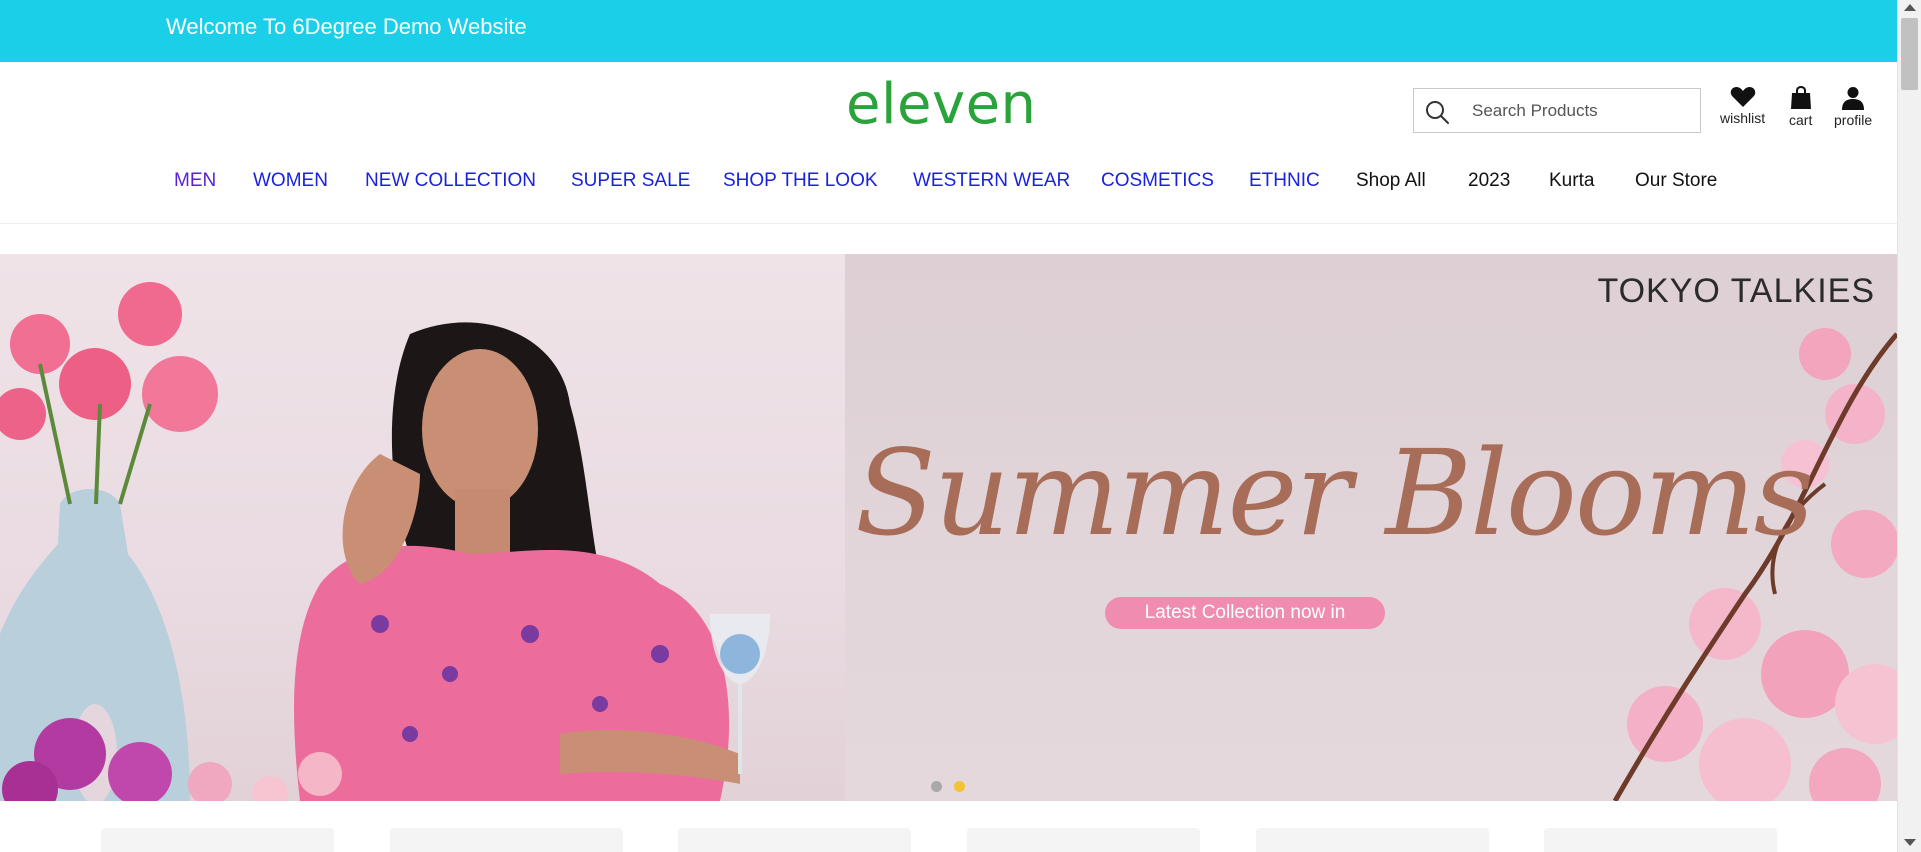 This screenshot has height=852, width=1921. Describe the element at coordinates (1676, 181) in the screenshot. I see `nav-item-our-store: Our Store` at that location.